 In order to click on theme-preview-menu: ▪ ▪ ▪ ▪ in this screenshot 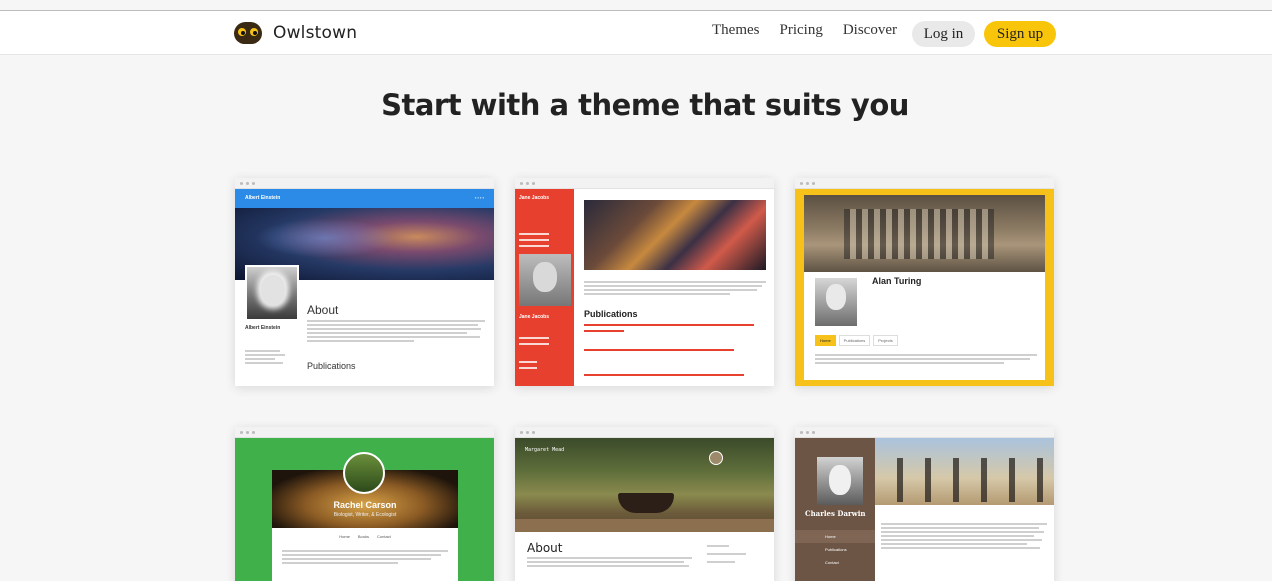, I will do `click(479, 197)`.